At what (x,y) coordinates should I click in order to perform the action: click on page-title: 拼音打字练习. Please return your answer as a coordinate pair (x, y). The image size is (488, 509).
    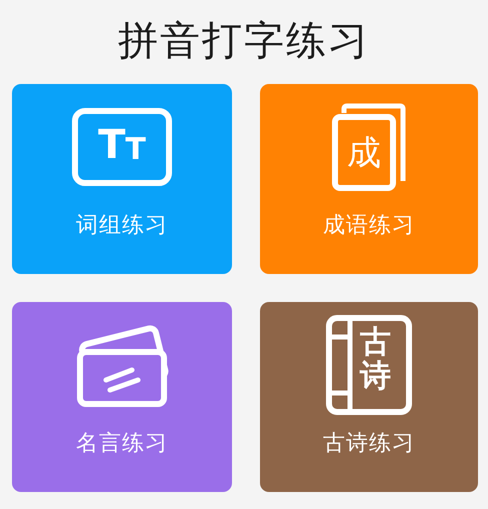
    Looking at the image, I should click on (244, 41).